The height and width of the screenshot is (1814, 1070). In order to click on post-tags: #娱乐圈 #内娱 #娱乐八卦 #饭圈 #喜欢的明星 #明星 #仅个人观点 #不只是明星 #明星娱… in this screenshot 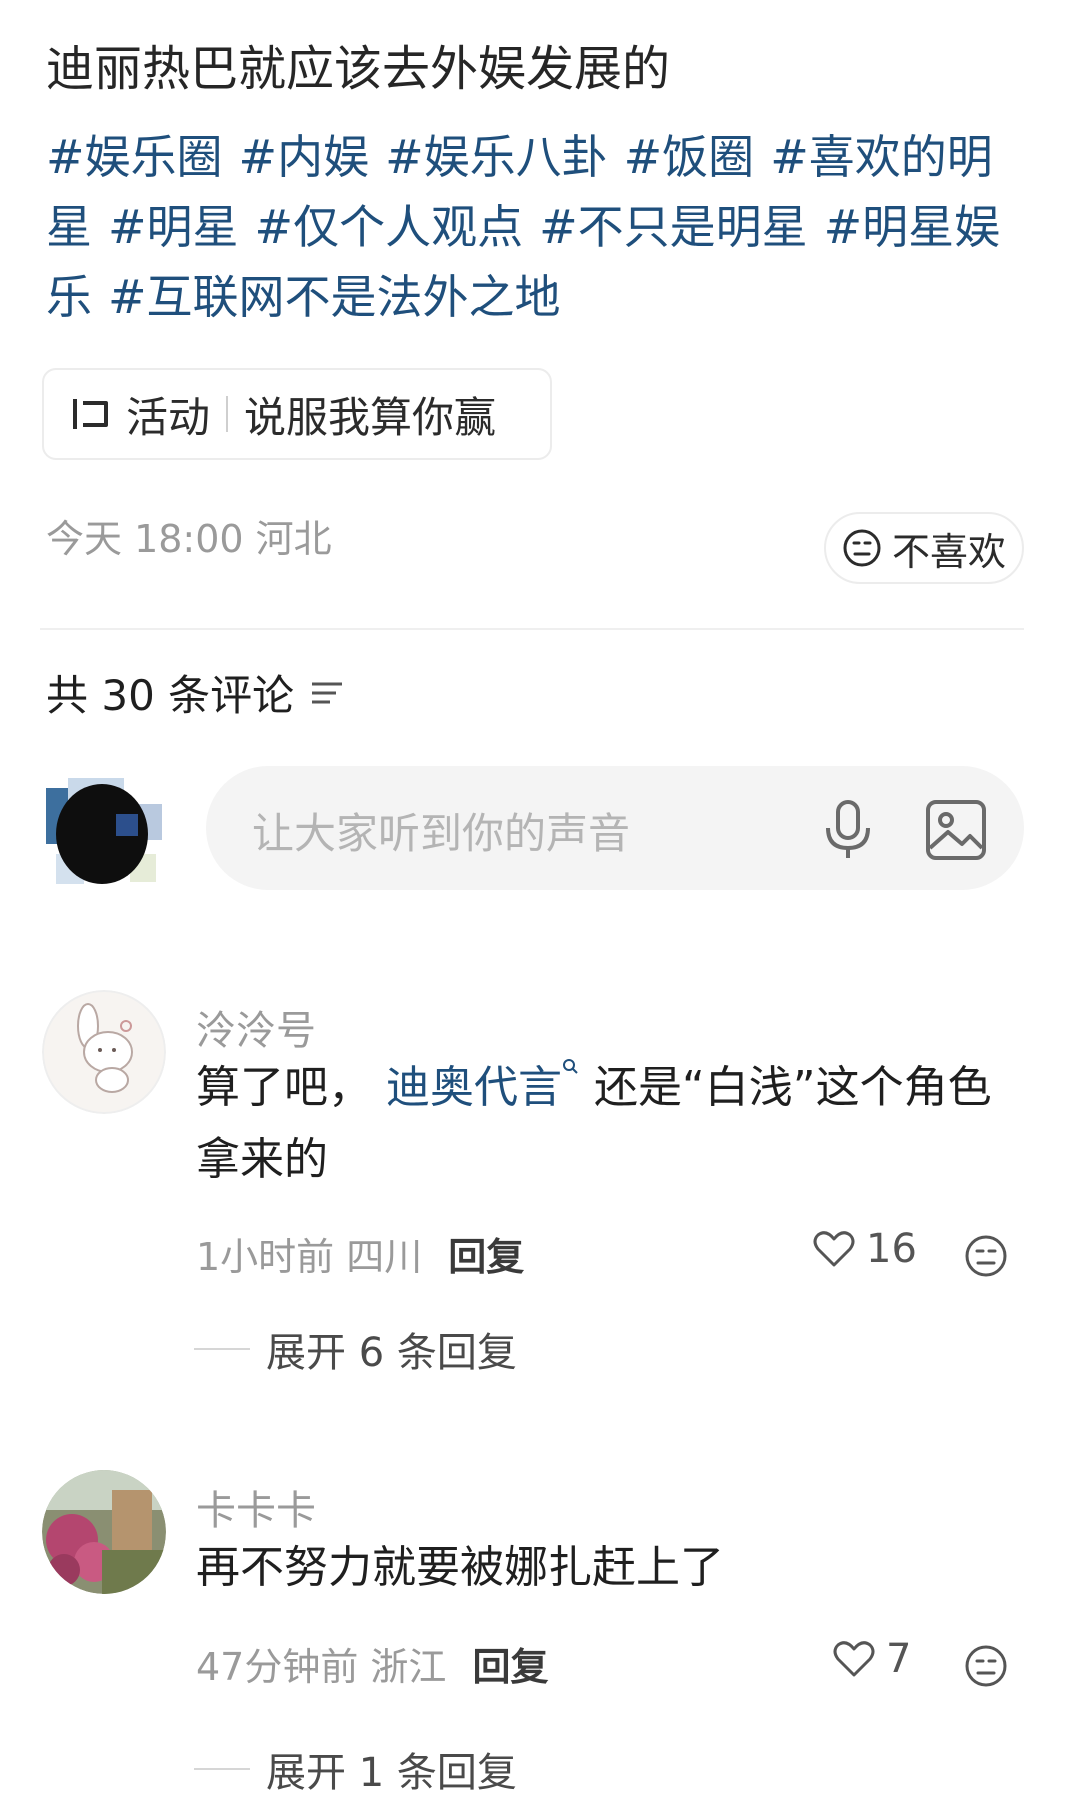, I will do `click(541, 227)`.